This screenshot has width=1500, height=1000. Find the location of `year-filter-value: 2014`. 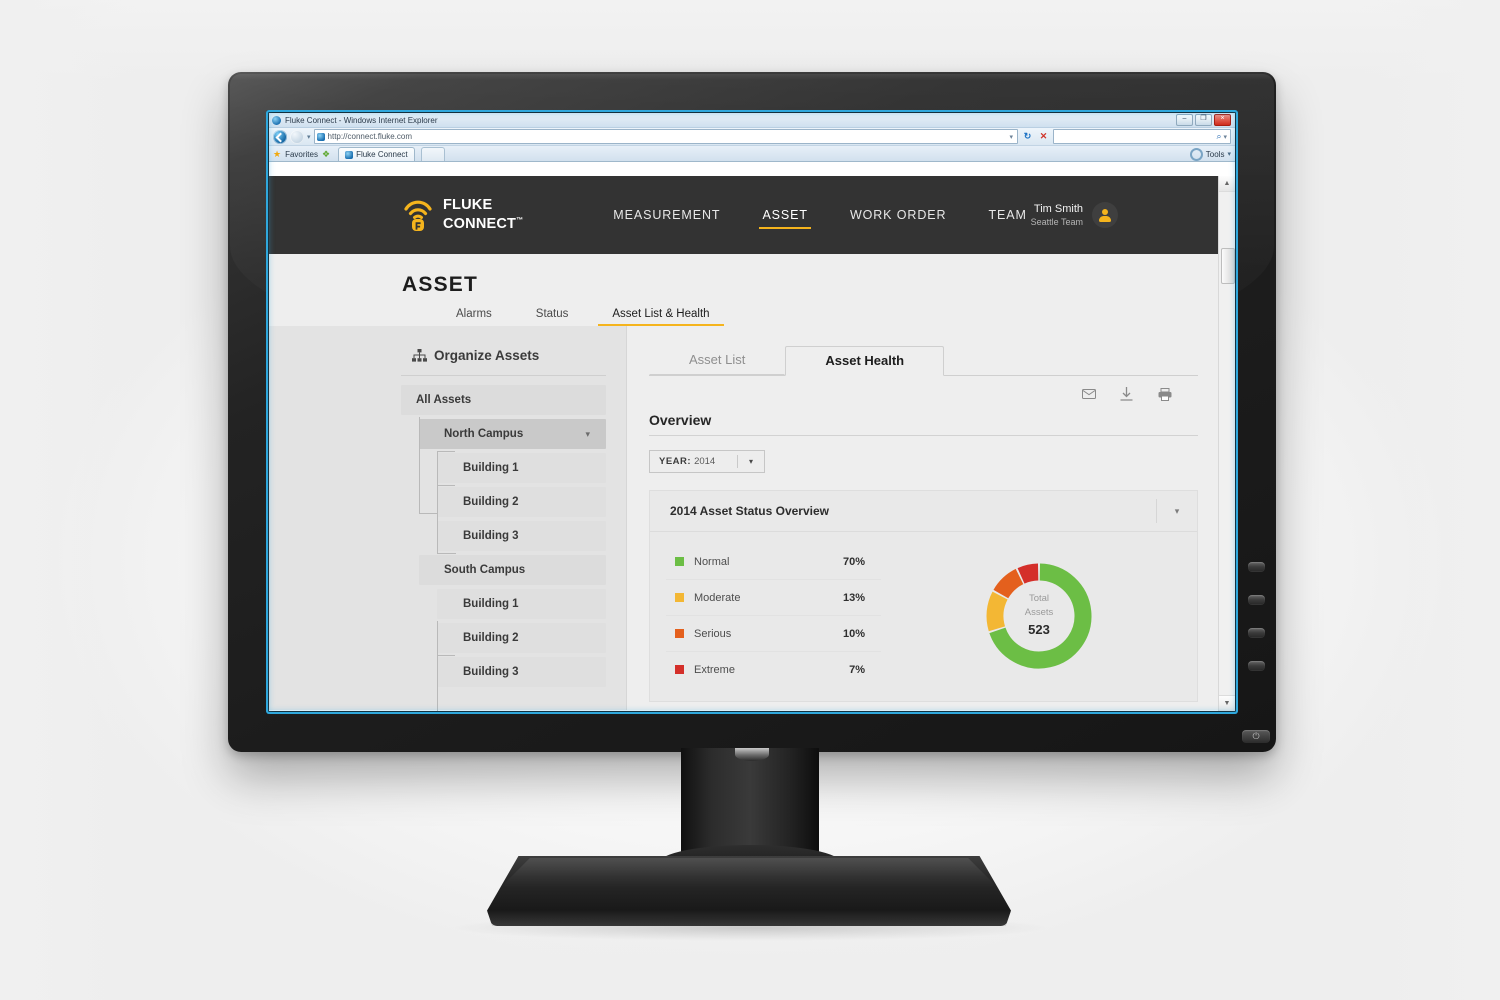

year-filter-value: 2014 is located at coordinates (705, 461).